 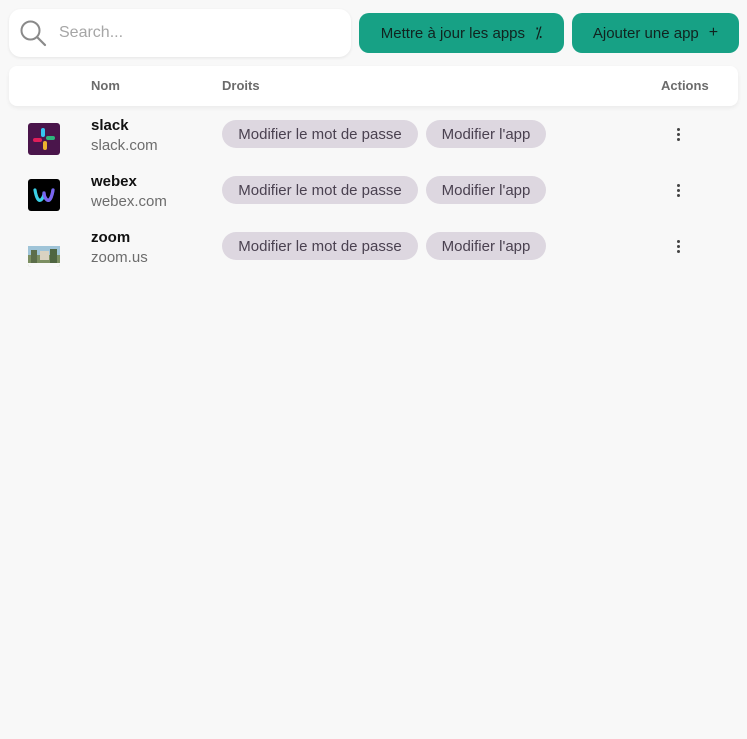 I want to click on add-app-button: Ajouter une app +, so click(x=655, y=33).